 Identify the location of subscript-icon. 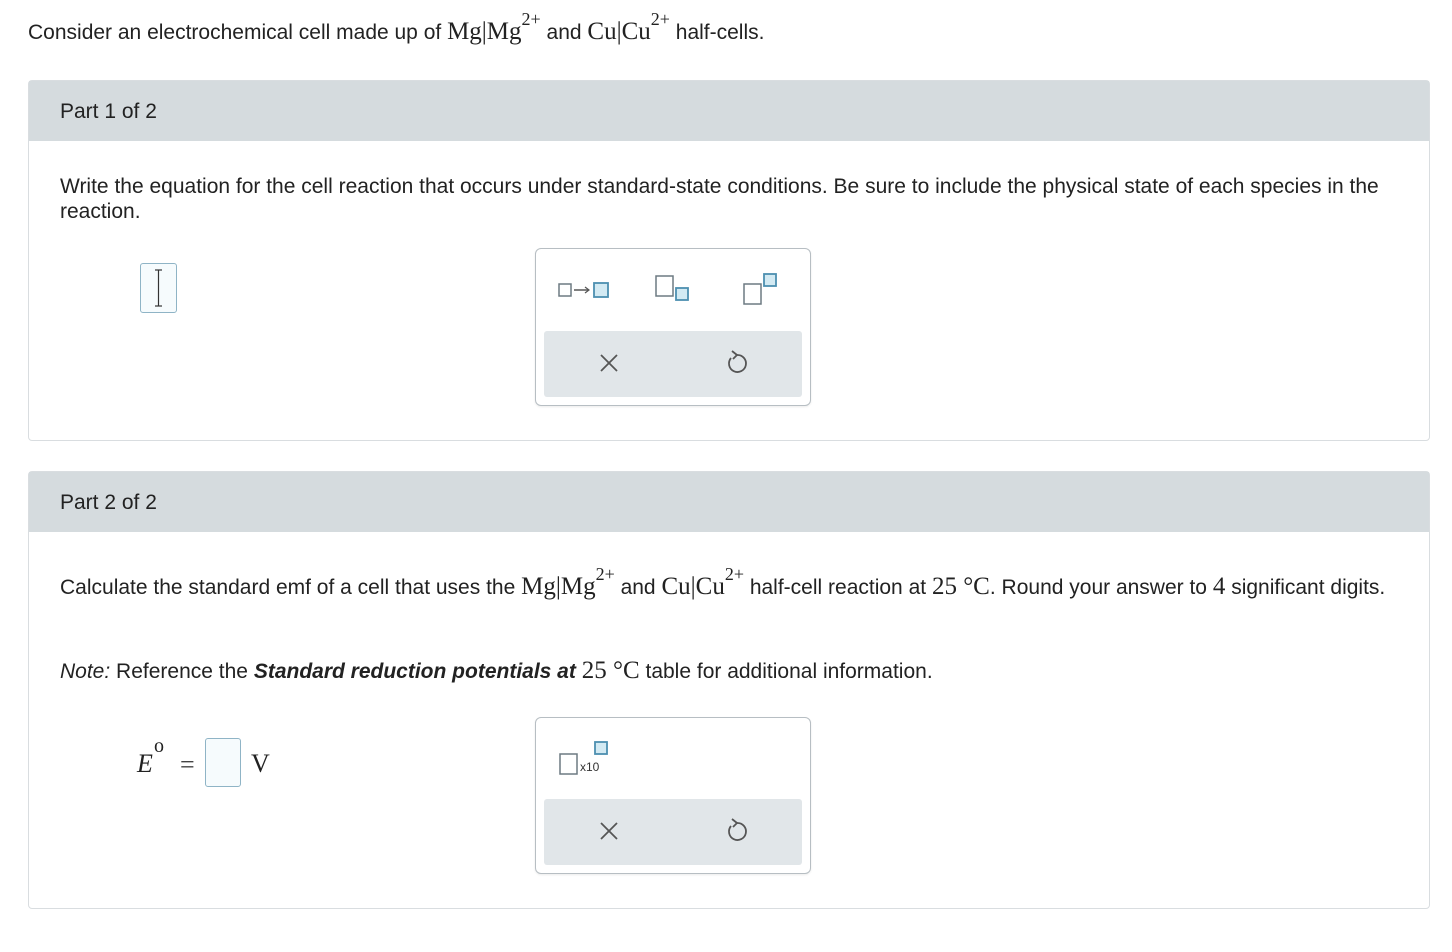
(672, 288).